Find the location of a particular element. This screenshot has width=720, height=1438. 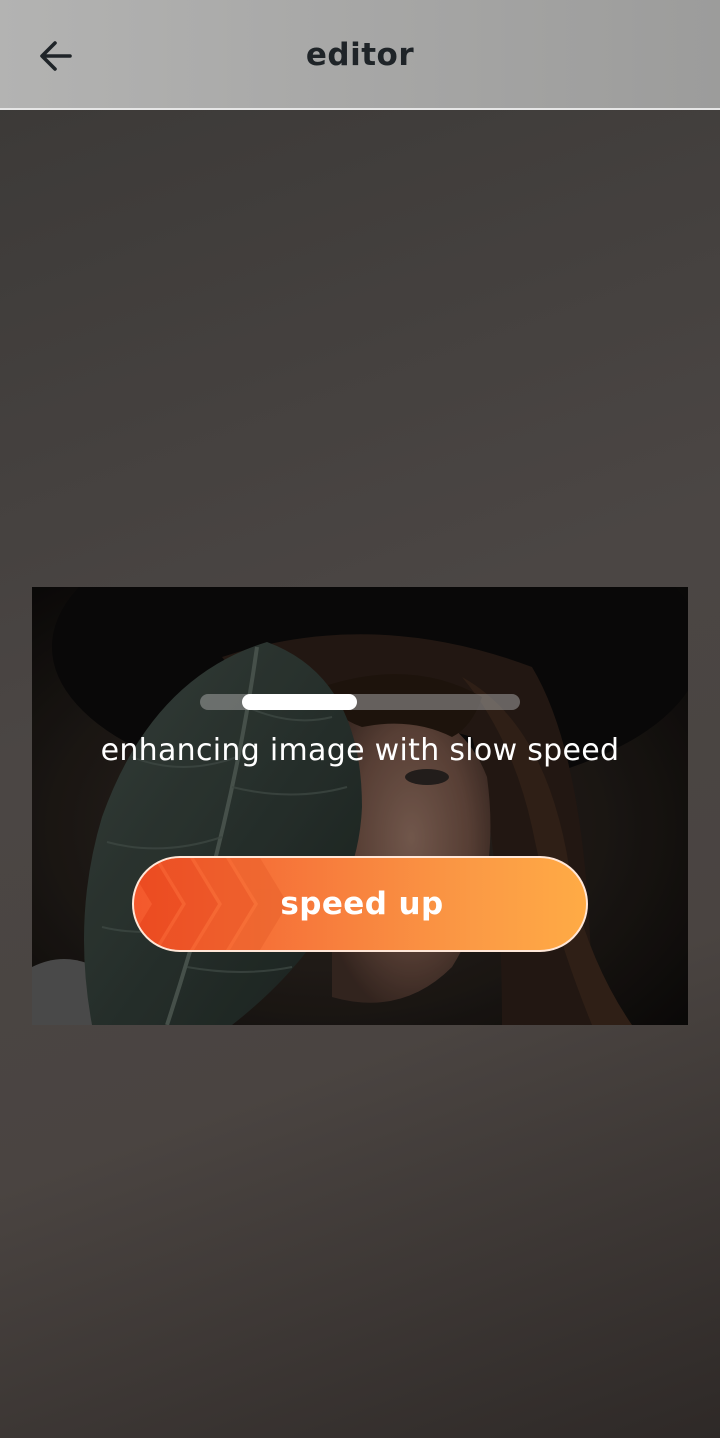

back-button is located at coordinates (56, 56).